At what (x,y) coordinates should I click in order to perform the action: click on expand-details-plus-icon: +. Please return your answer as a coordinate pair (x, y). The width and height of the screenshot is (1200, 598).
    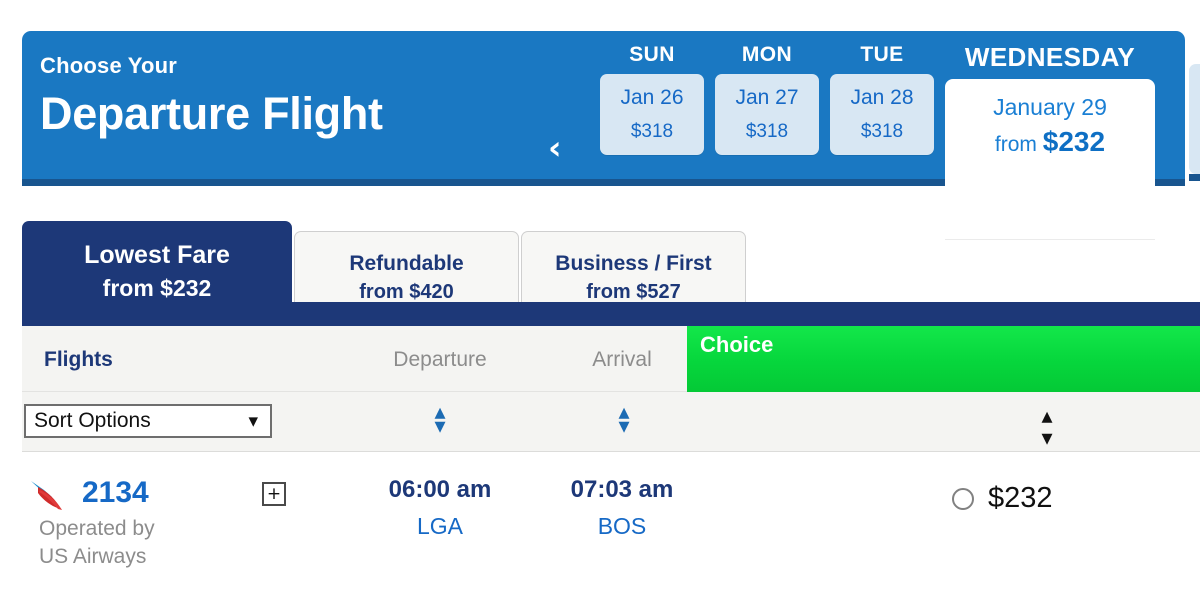
    Looking at the image, I should click on (274, 494).